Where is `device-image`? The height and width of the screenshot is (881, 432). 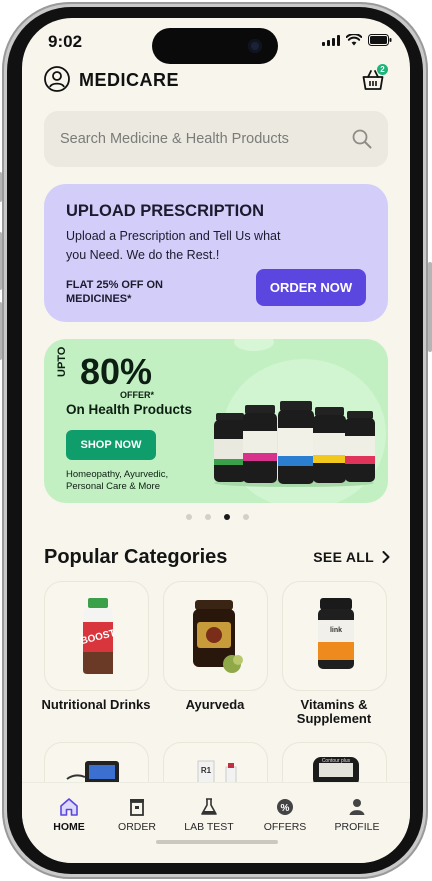 device-image is located at coordinates (92, 773).